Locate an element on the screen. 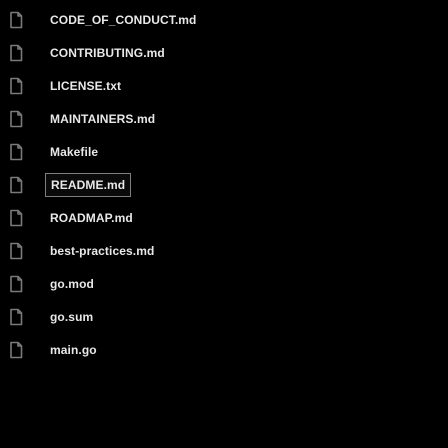 This screenshot has height=448, width=448. file-name: Makefile is located at coordinates (74, 151).